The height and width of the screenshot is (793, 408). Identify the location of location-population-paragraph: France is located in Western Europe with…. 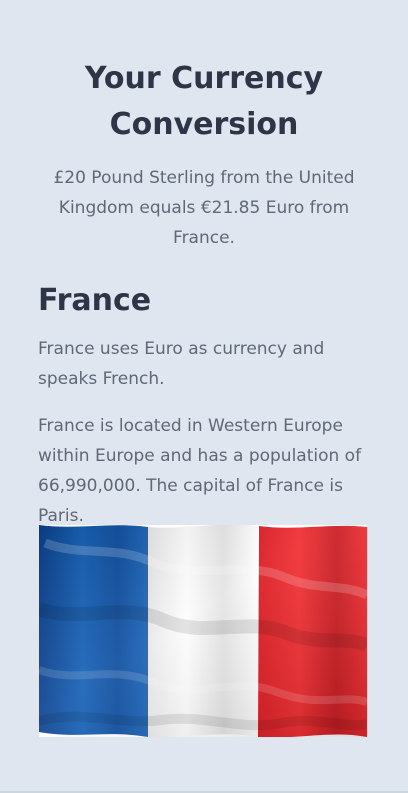
(200, 471).